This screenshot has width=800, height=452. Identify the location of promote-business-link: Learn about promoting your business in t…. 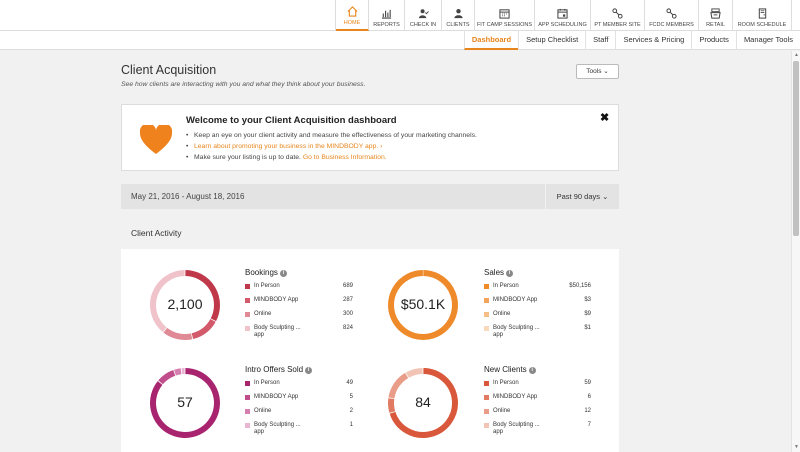
(286, 146).